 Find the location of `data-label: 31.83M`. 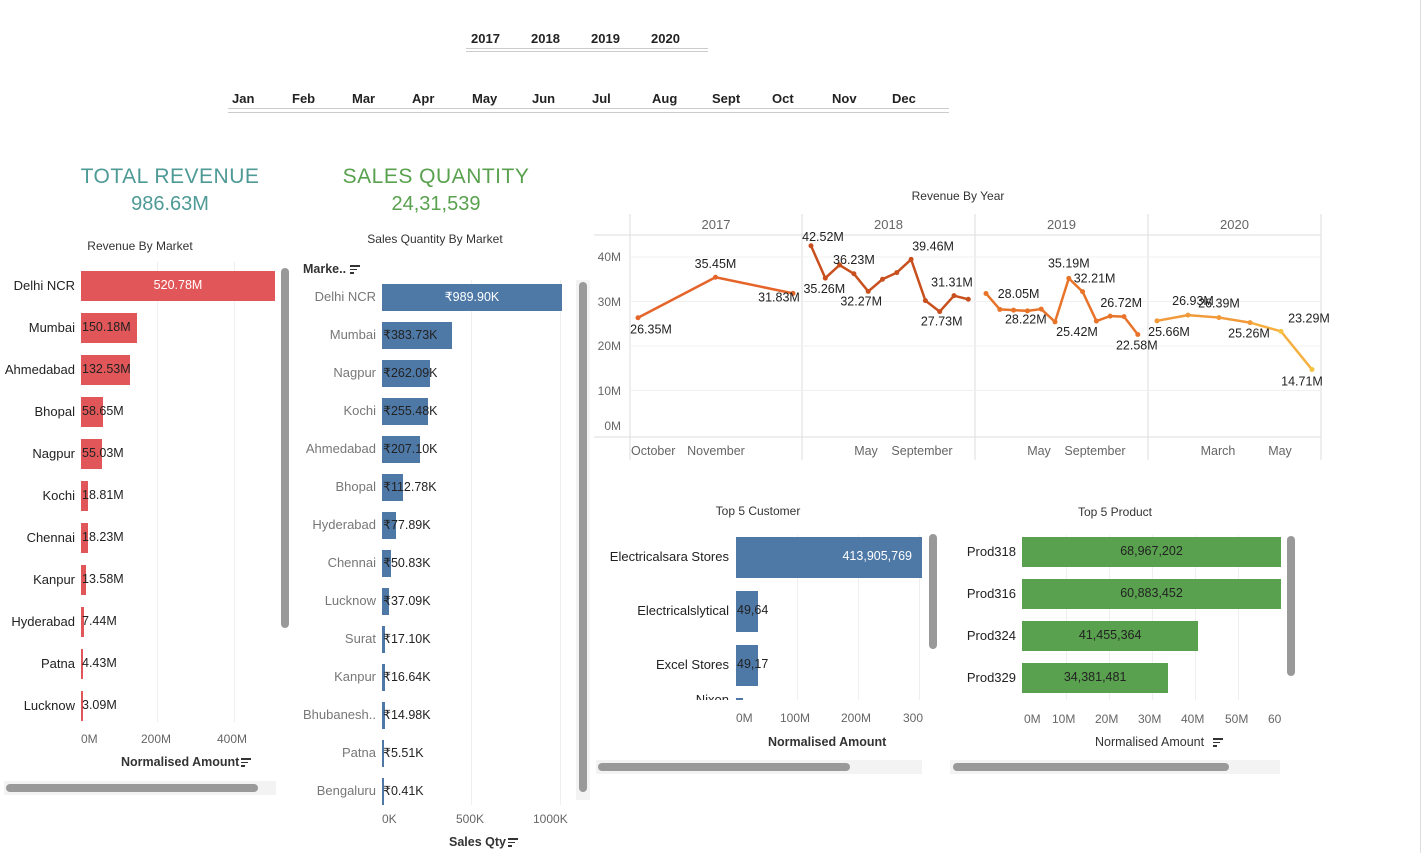

data-label: 31.83M is located at coordinates (779, 297).